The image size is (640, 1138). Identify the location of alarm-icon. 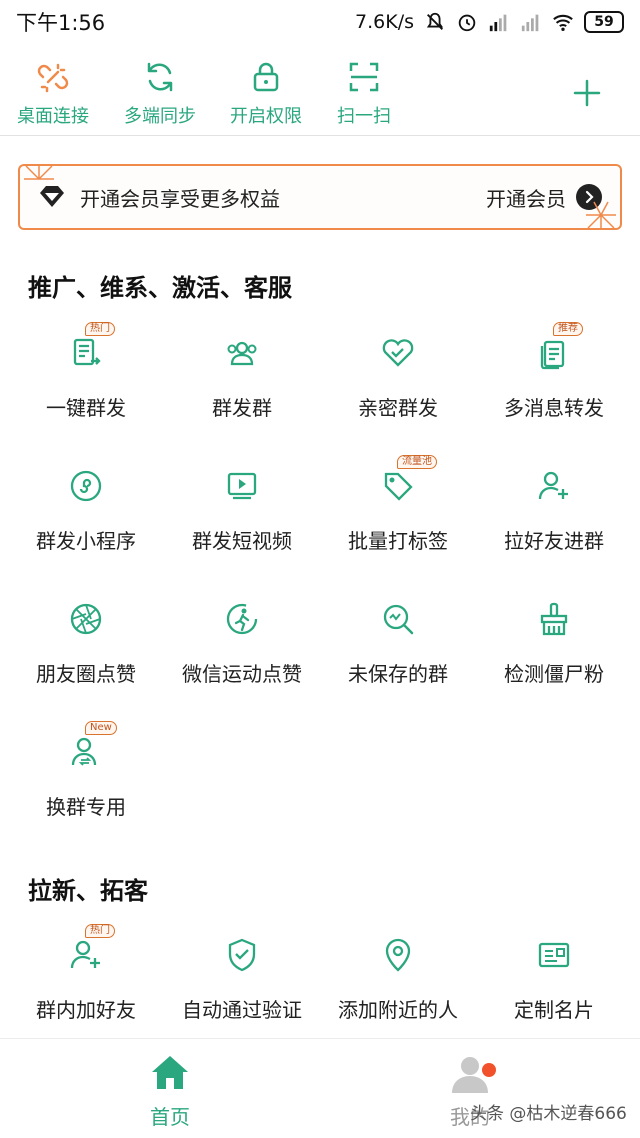
(467, 23).